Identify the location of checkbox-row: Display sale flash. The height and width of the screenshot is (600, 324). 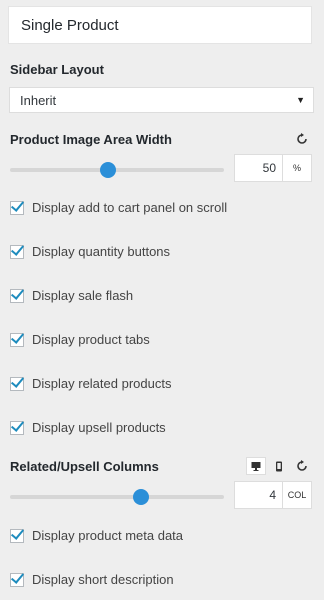
(71, 295).